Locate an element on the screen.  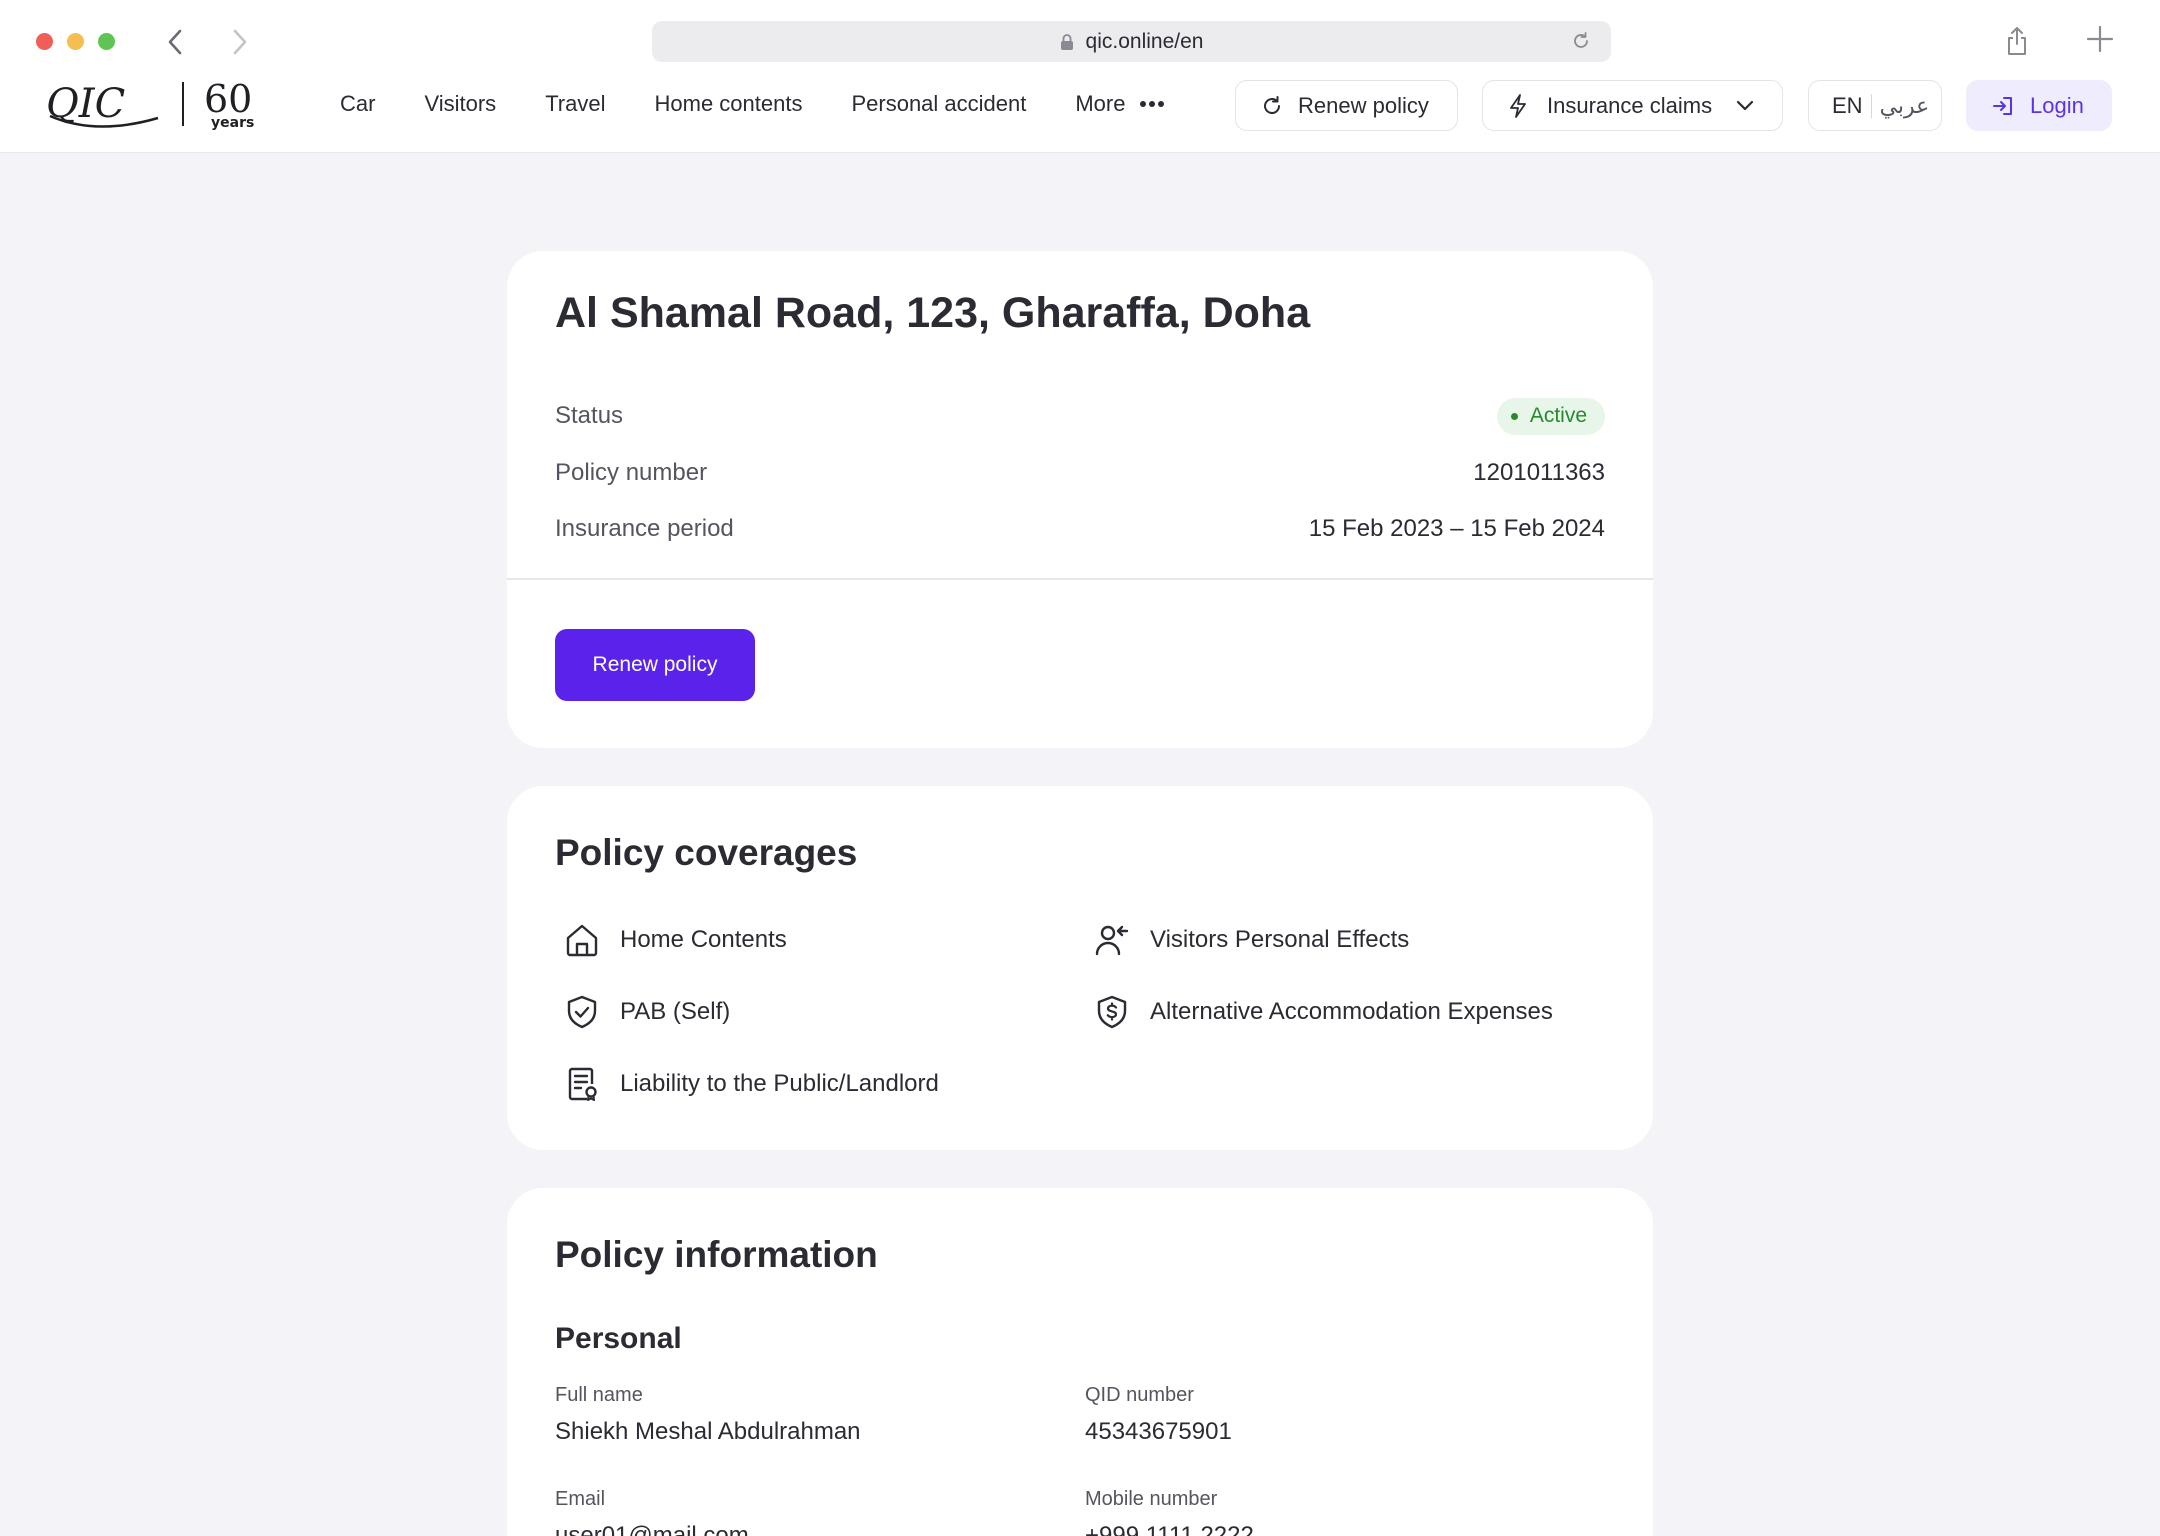
lang-en-option: EN is located at coordinates (1847, 106).